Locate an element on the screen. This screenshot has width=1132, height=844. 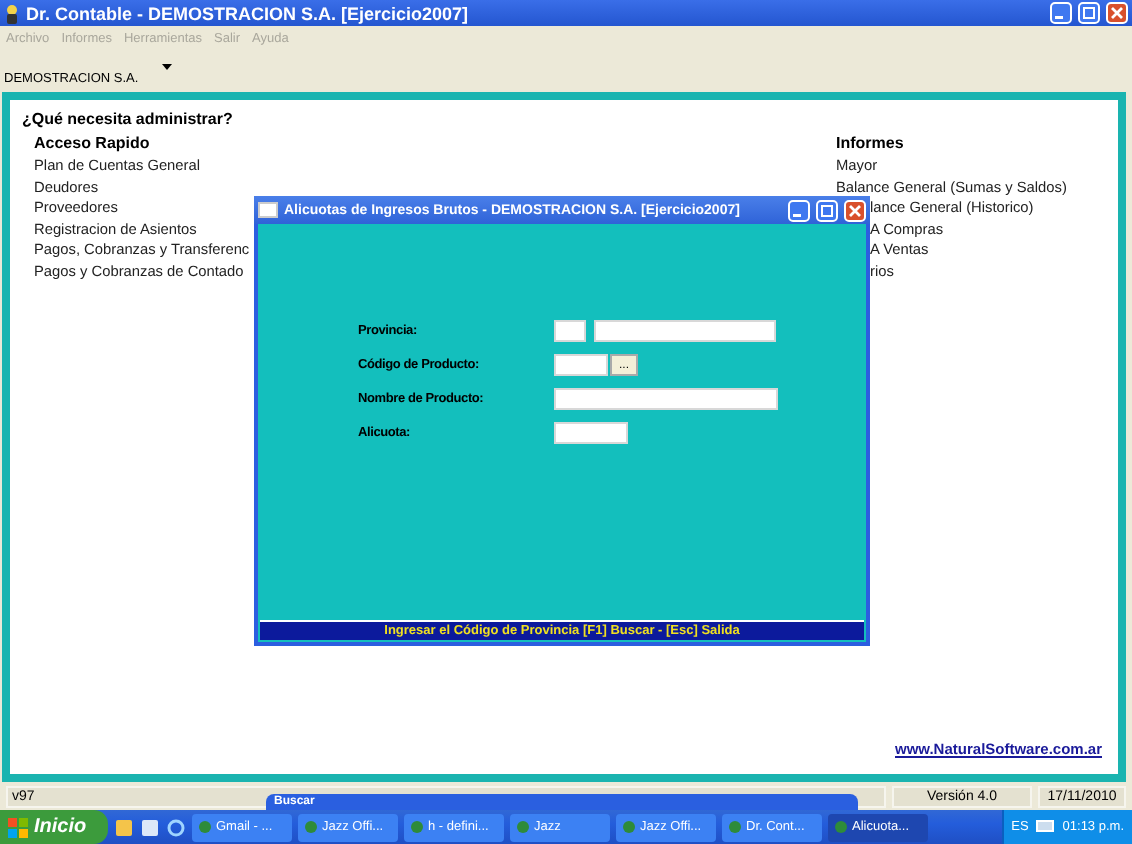
restore-button is located at coordinates (1089, 13).